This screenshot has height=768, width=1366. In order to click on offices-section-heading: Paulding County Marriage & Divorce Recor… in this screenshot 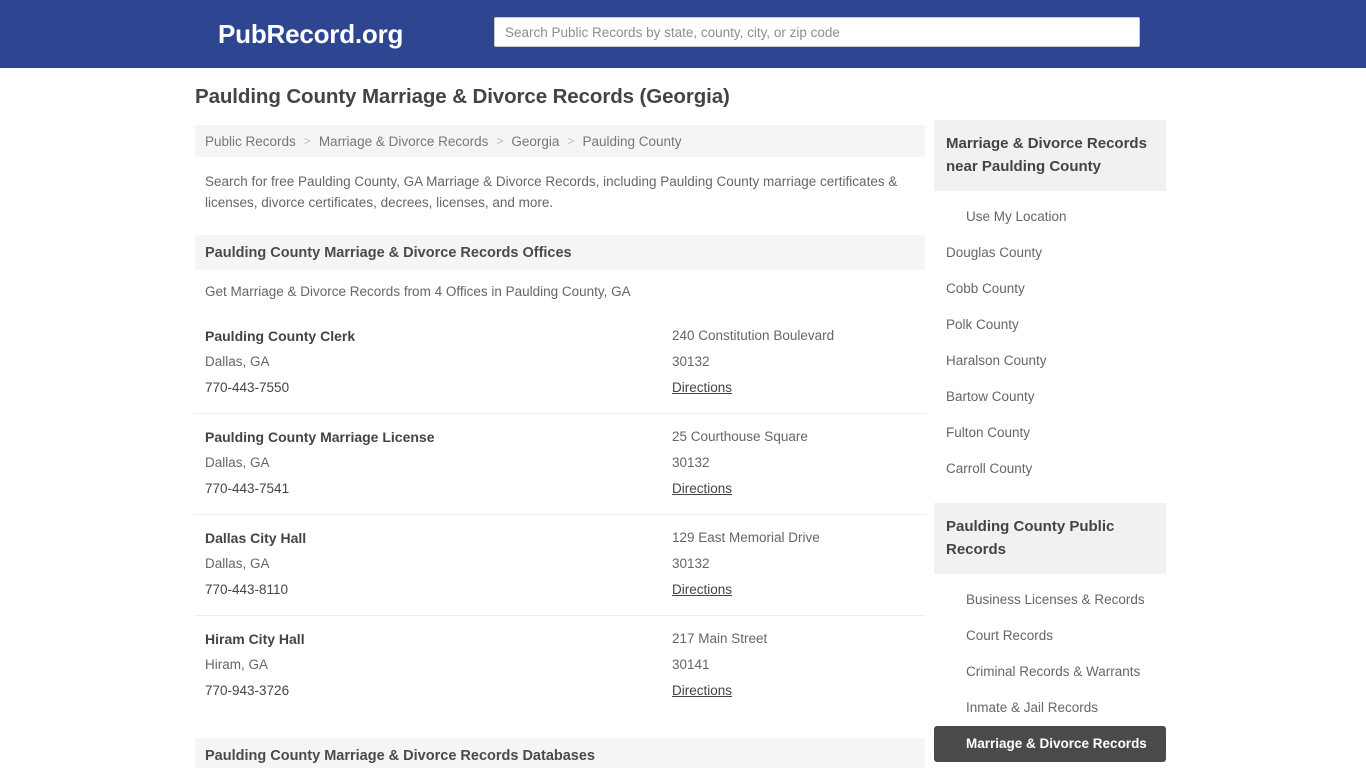, I will do `click(560, 252)`.